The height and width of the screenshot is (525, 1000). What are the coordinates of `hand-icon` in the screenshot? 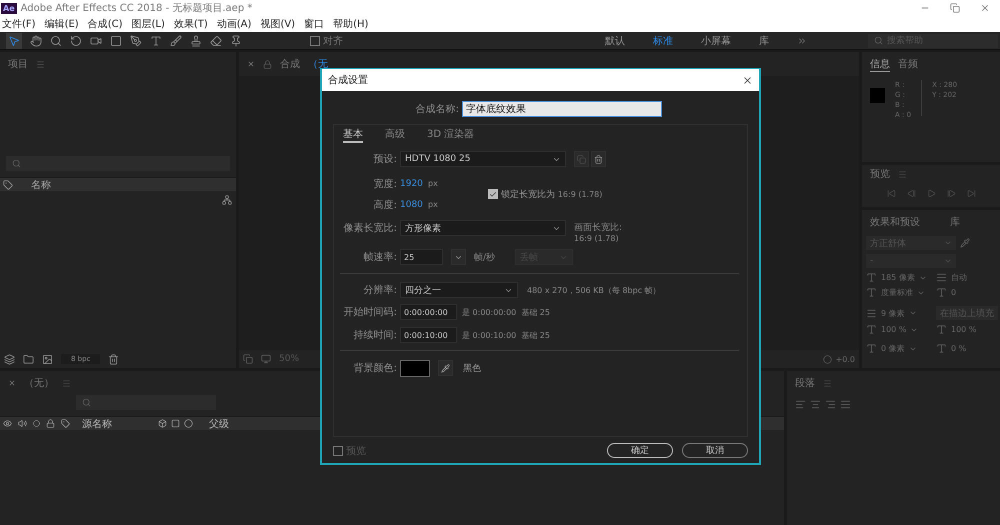 It's located at (36, 40).